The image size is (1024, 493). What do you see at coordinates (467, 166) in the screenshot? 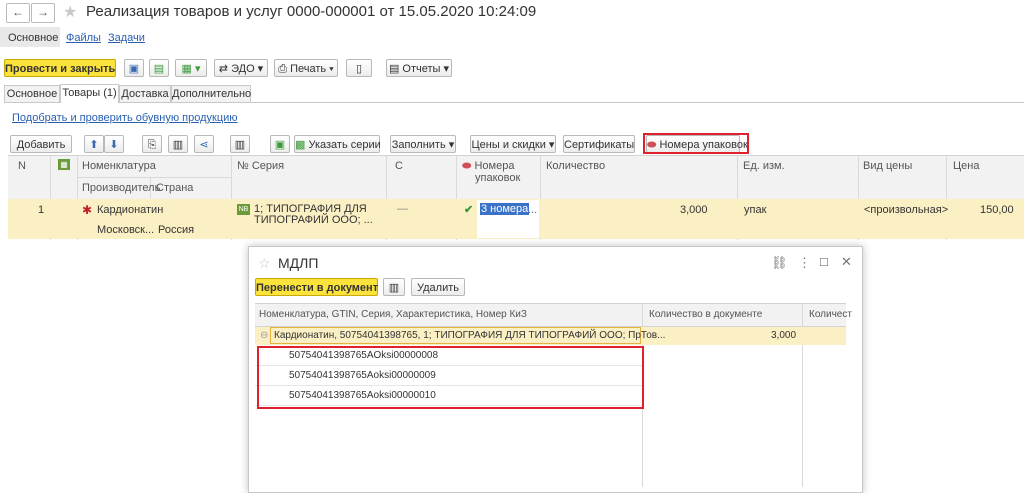
I see `pack-icon: ⬬` at bounding box center [467, 166].